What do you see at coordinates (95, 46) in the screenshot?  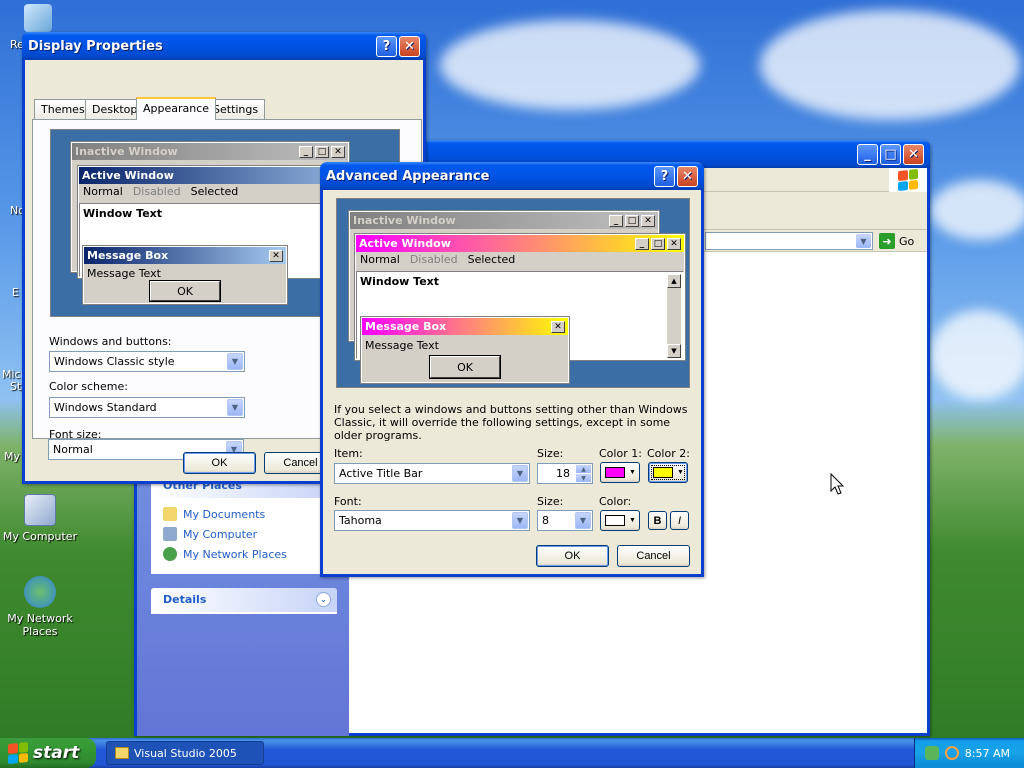 I see `window-title: Display Properties` at bounding box center [95, 46].